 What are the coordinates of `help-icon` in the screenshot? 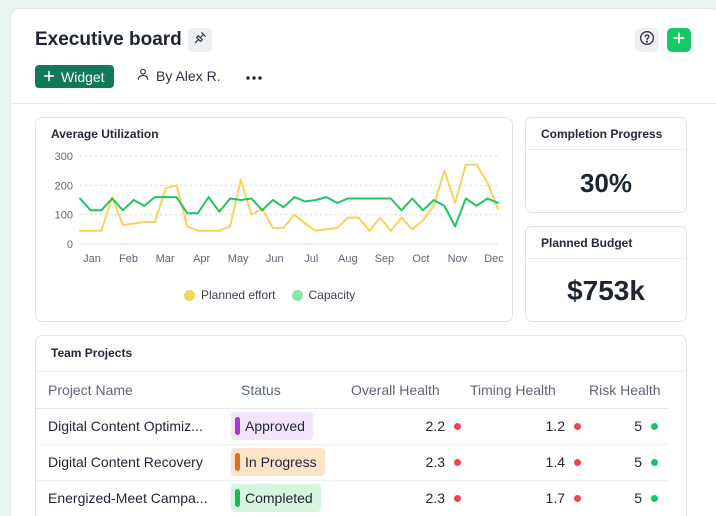 It's located at (647, 40).